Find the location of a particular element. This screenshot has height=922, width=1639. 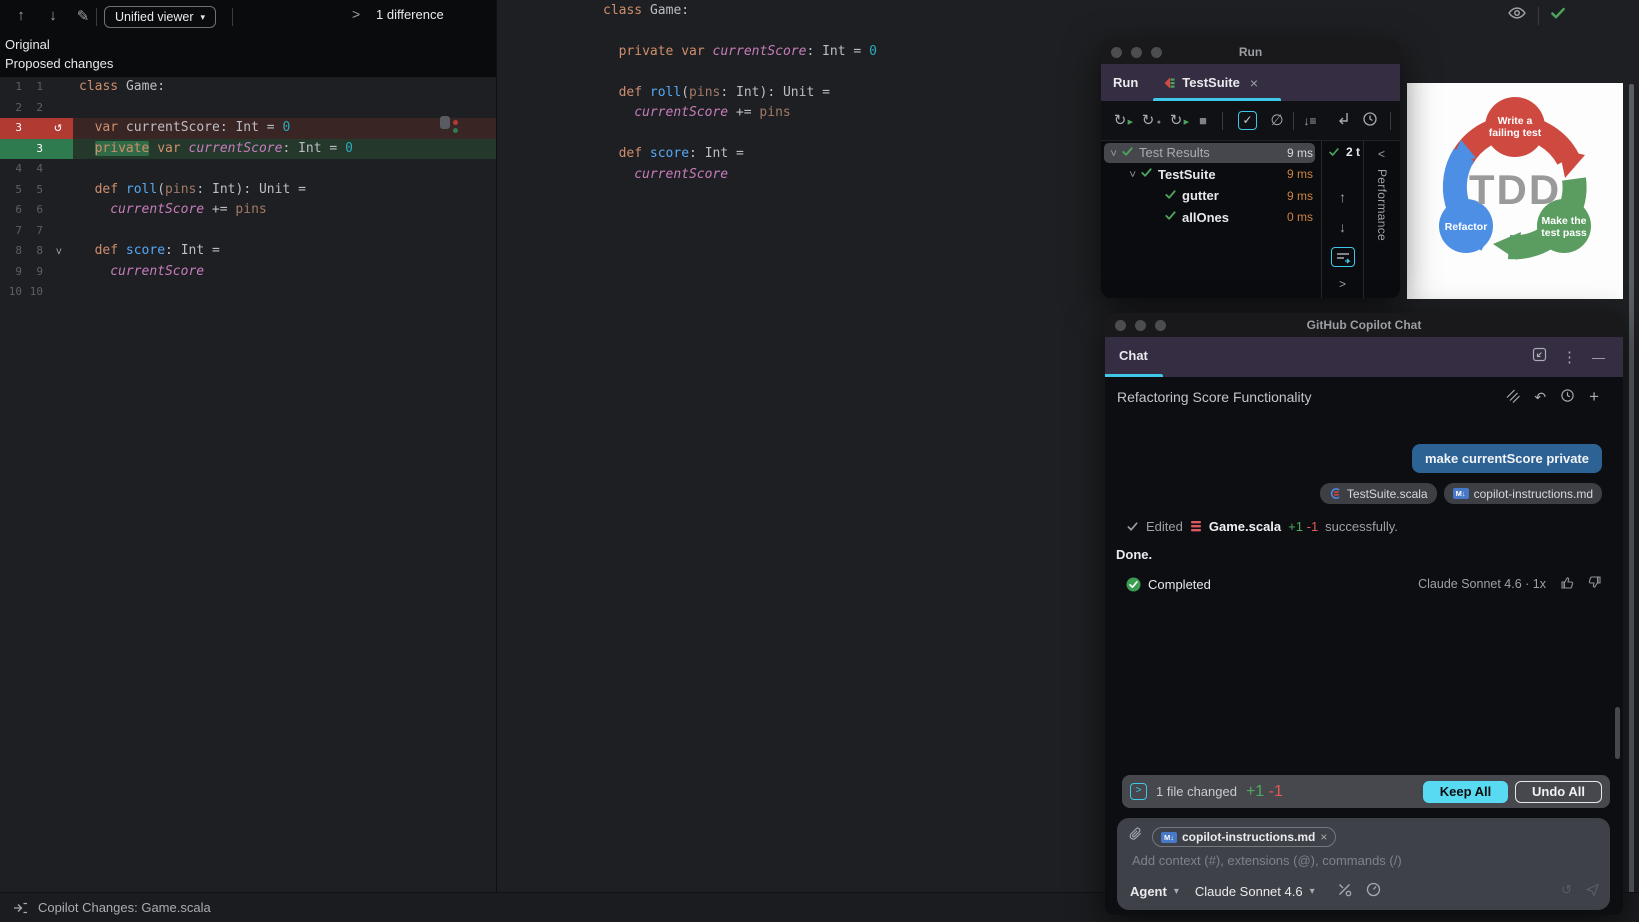

previous-difference-icon: ↑ is located at coordinates (21, 15).